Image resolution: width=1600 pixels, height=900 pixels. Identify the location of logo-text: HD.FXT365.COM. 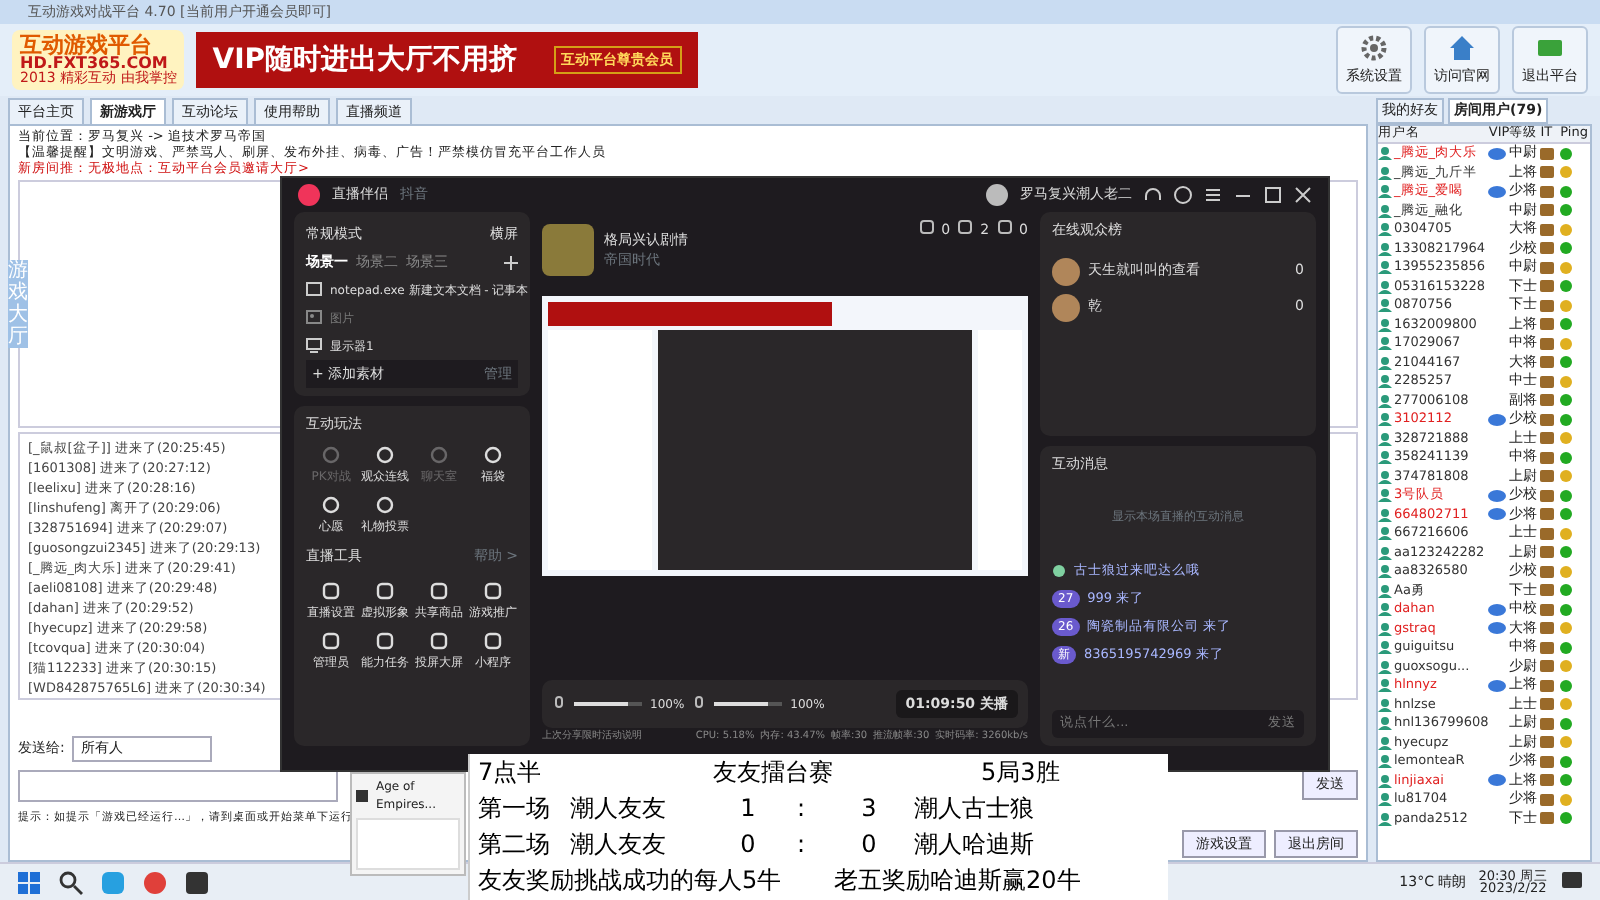
(94, 64).